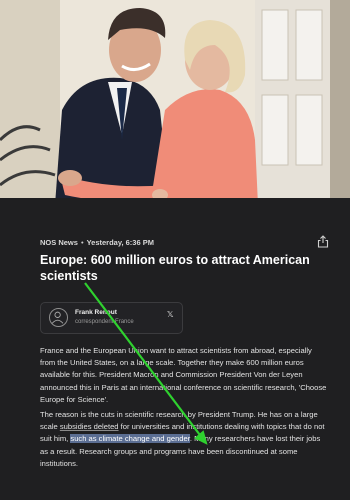  Describe the element at coordinates (96, 312) in the screenshot. I see `author-name: Frank Renout` at that location.